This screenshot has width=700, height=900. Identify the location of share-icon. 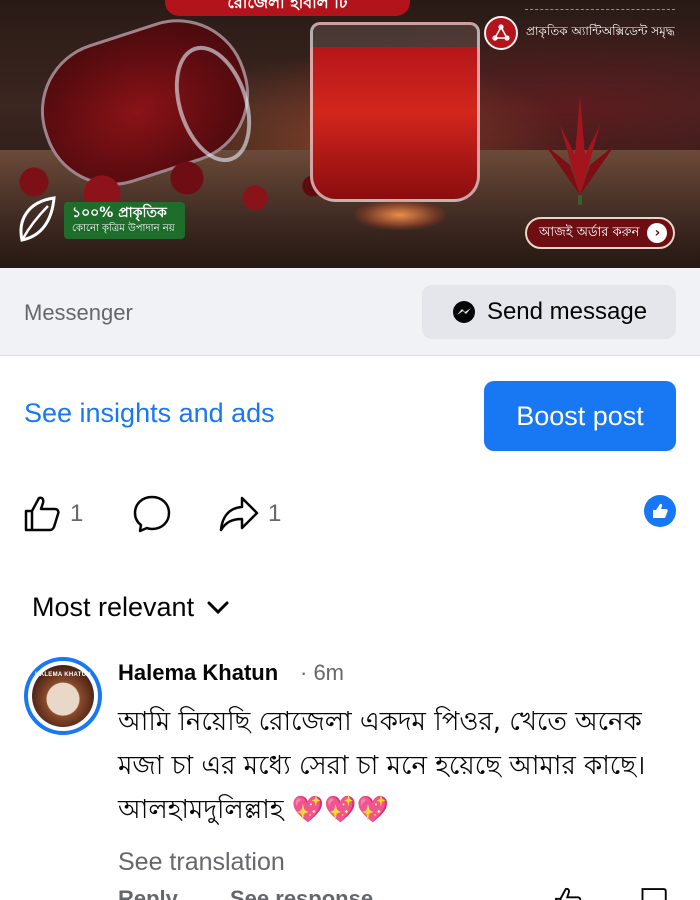
(239, 514).